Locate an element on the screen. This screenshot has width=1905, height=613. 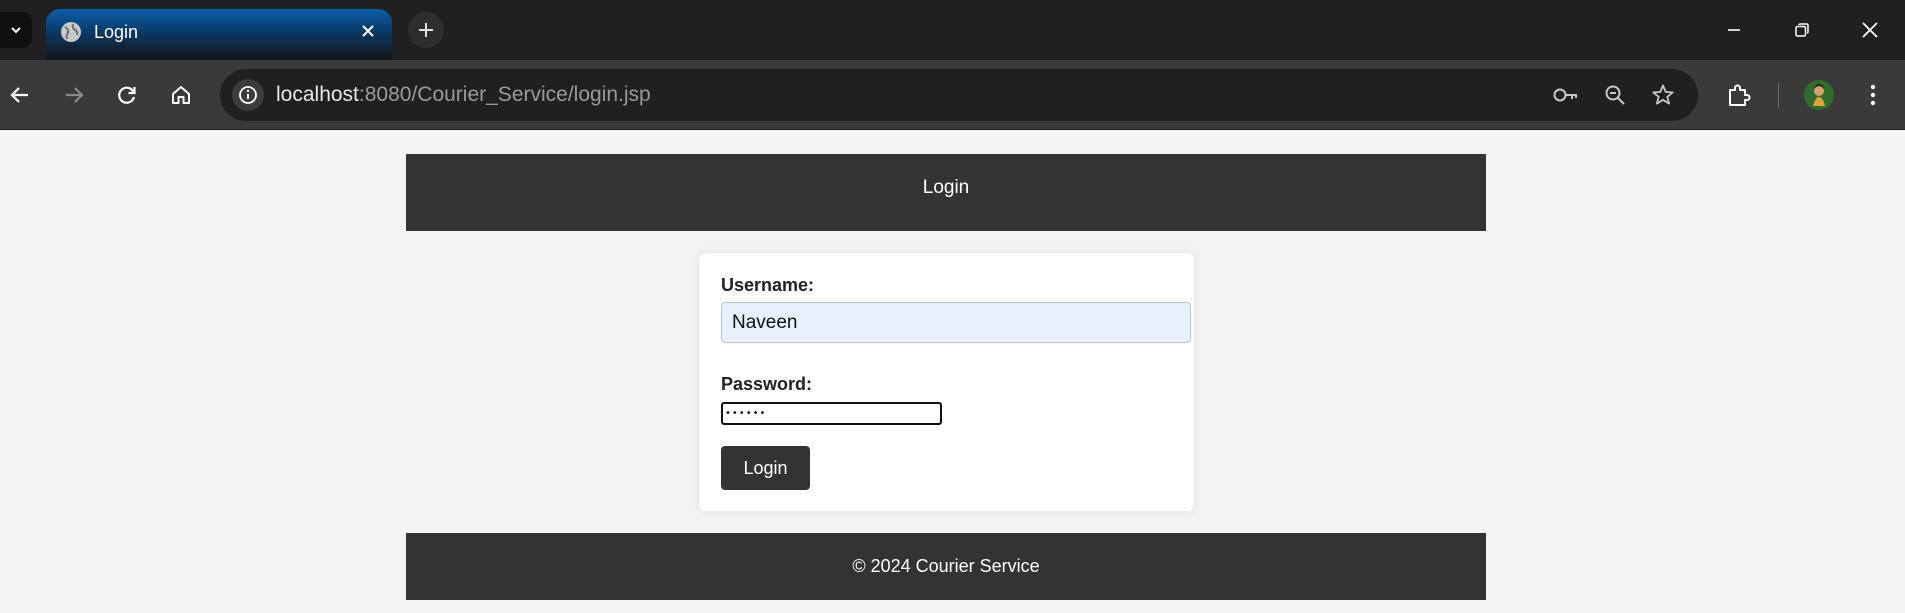
tab-search-button is located at coordinates (16, 30).